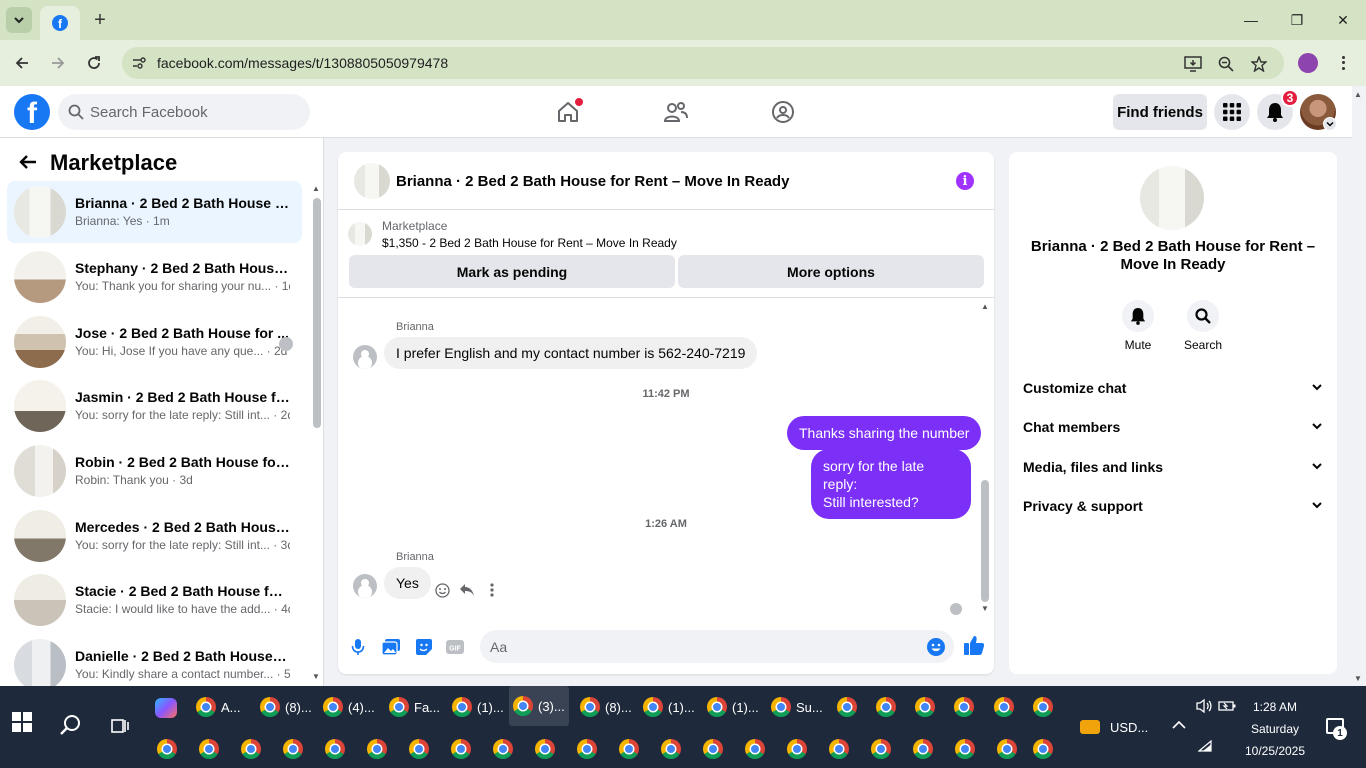  Describe the element at coordinates (1204, 747) in the screenshot. I see `wifi-icon` at that location.